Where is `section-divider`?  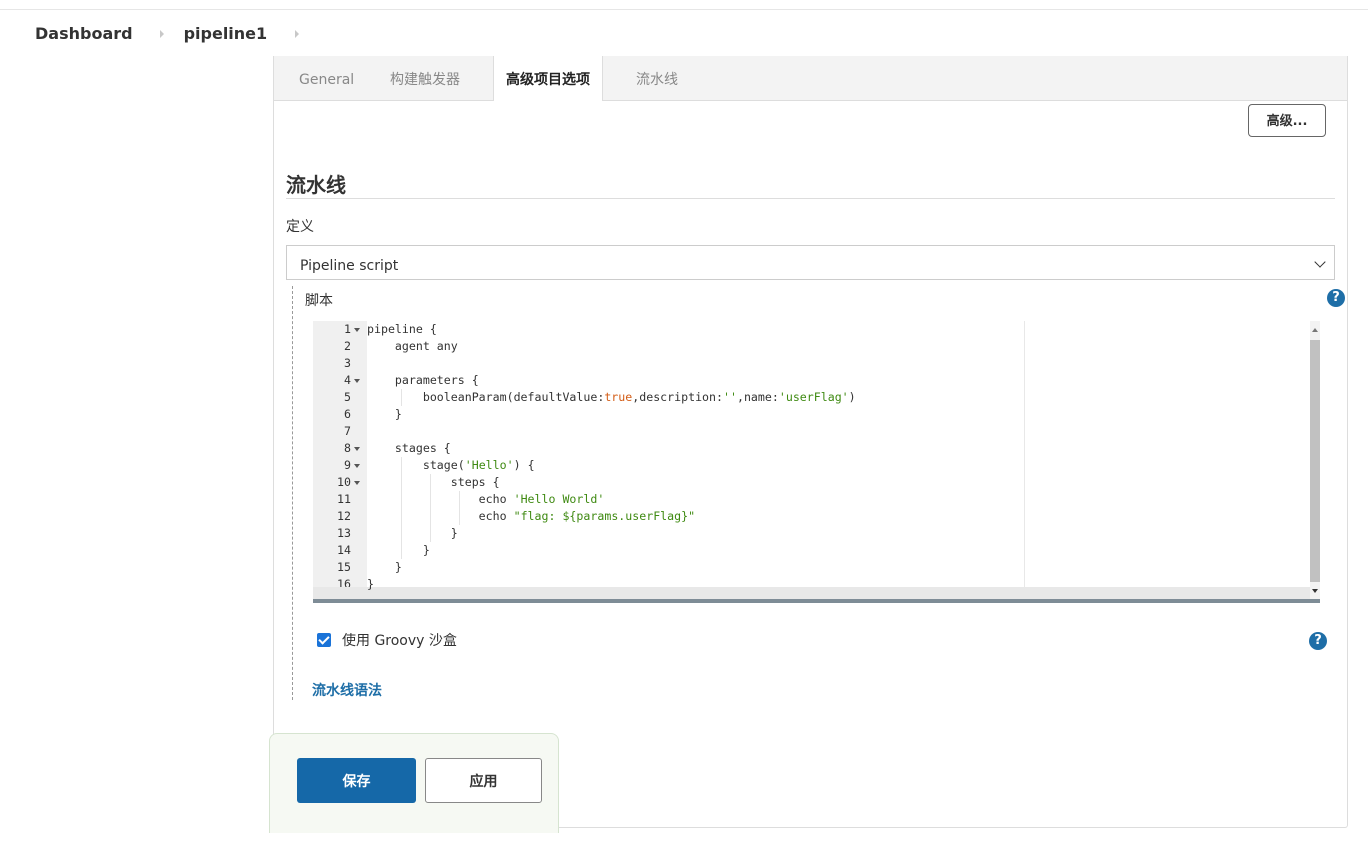
section-divider is located at coordinates (810, 198).